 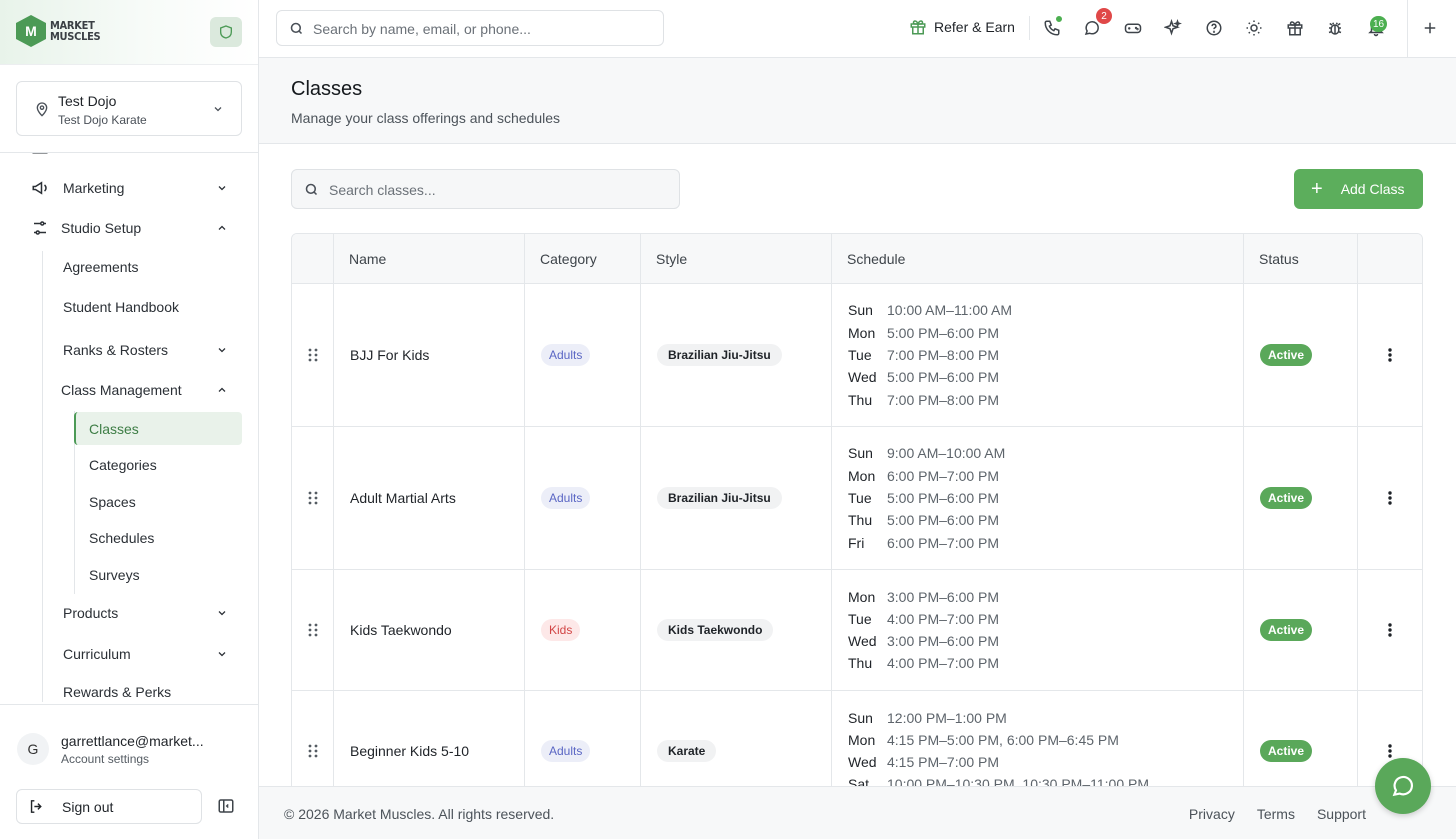 What do you see at coordinates (687, 751) in the screenshot?
I see `style-badge: Karate` at bounding box center [687, 751].